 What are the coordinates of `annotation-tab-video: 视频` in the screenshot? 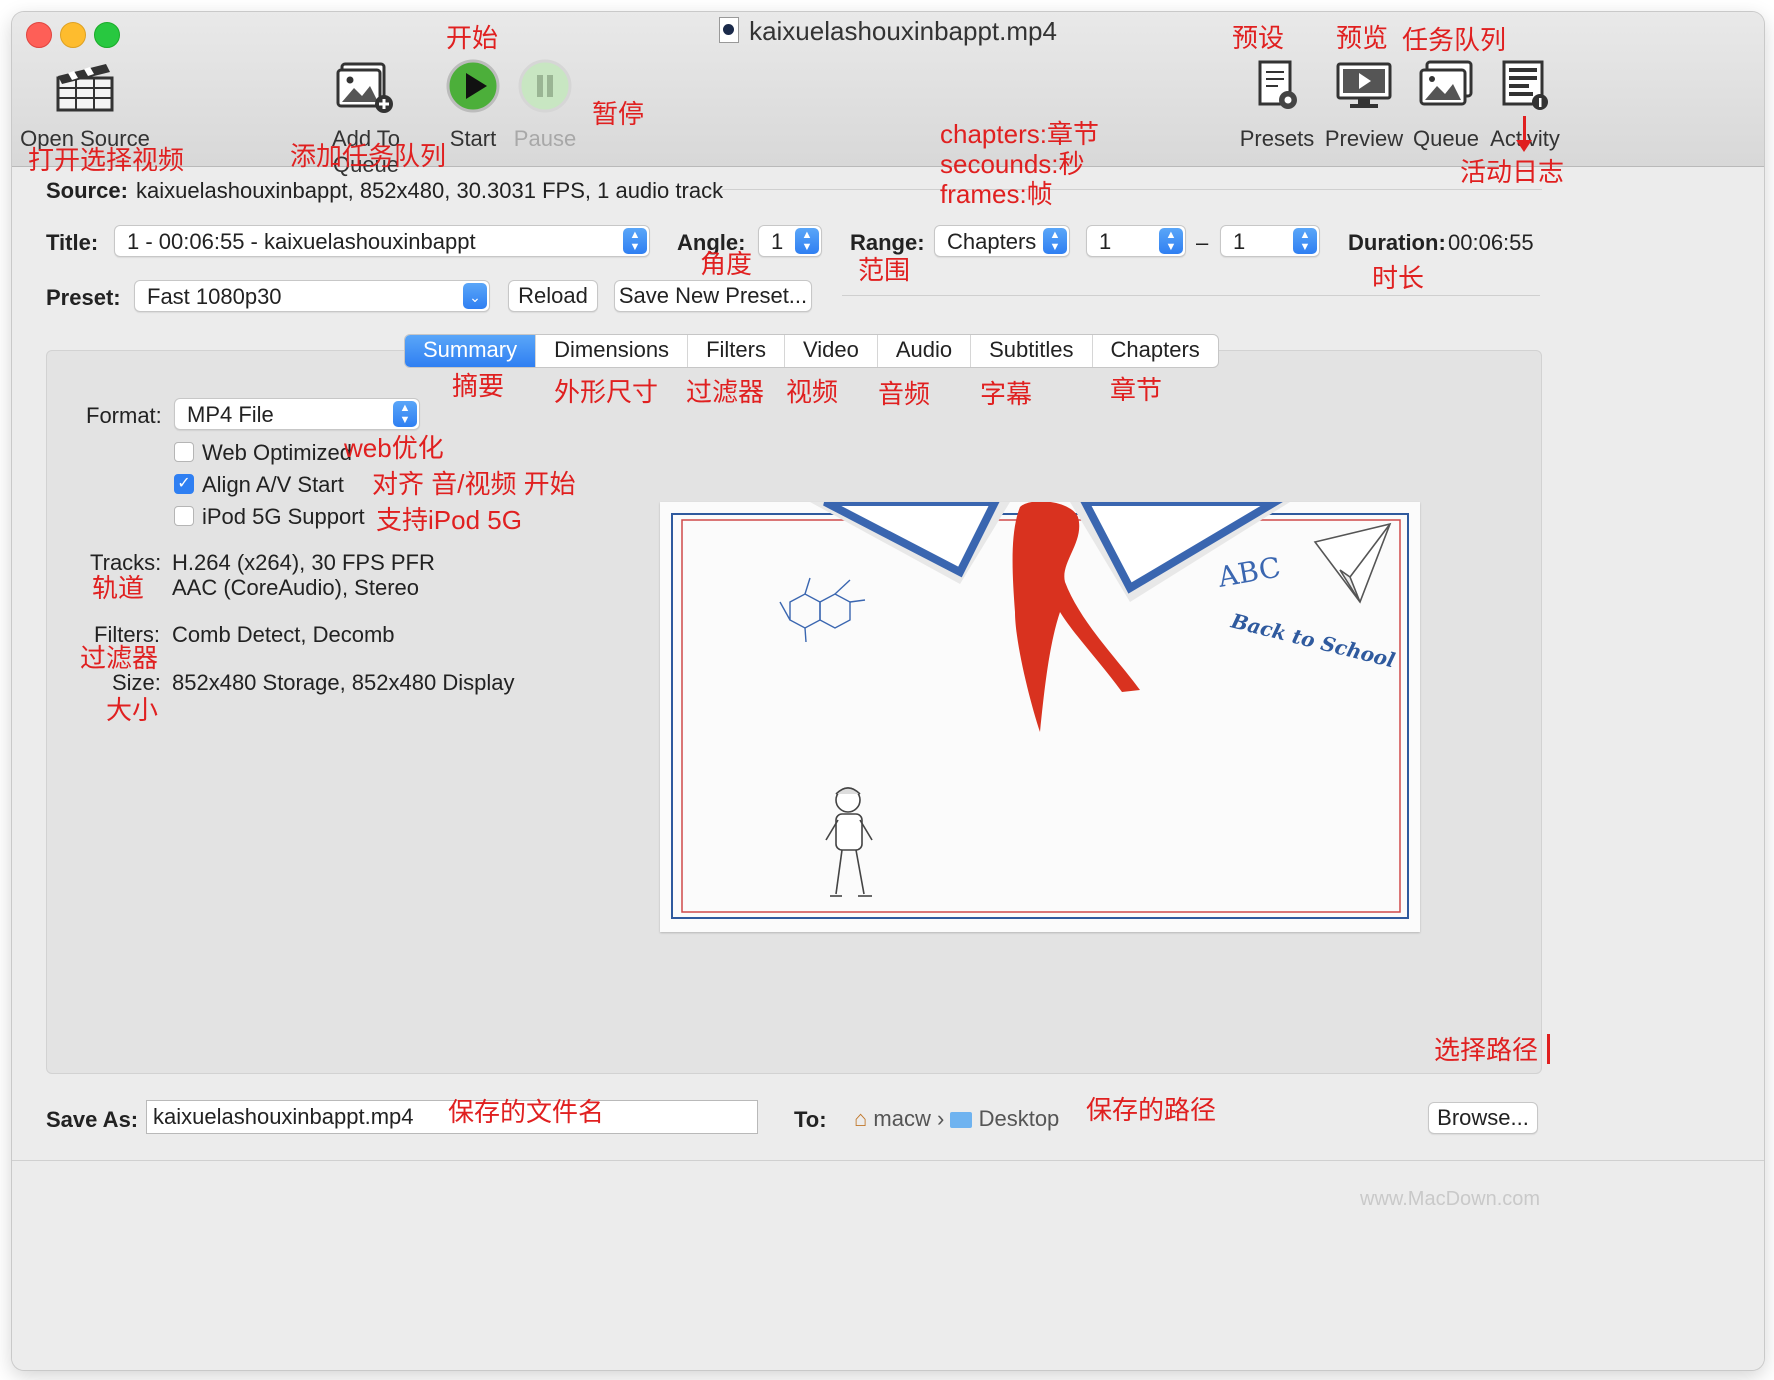 It's located at (812, 392).